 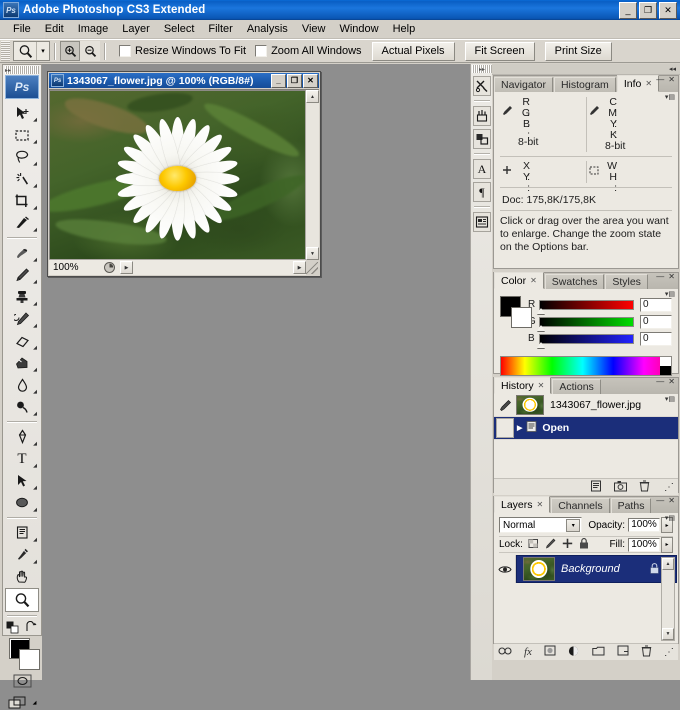 What do you see at coordinates (22, 577) in the screenshot?
I see `tool-hand` at bounding box center [22, 577].